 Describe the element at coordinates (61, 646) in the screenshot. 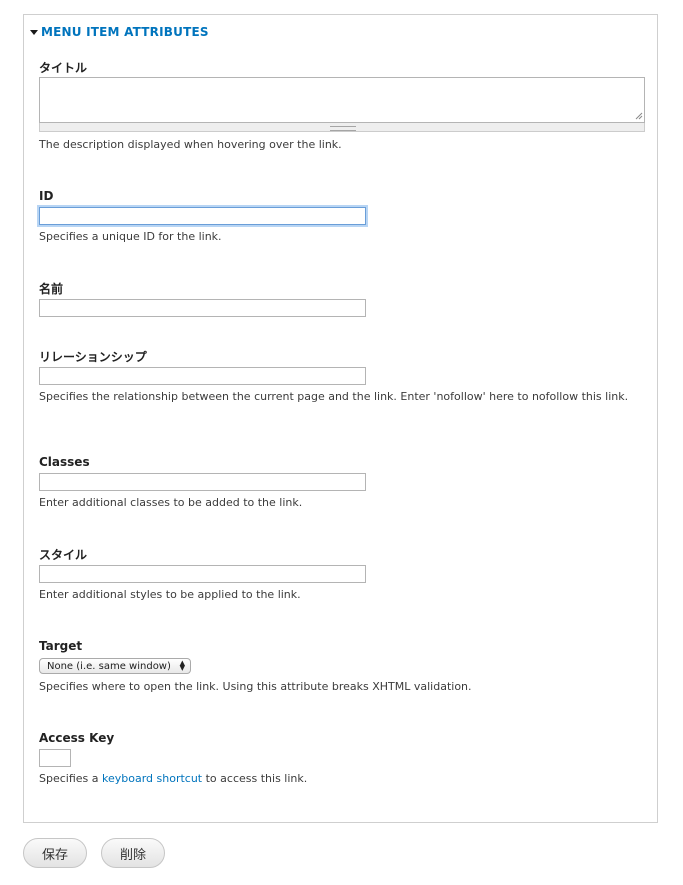

I see `target-label: Target` at that location.